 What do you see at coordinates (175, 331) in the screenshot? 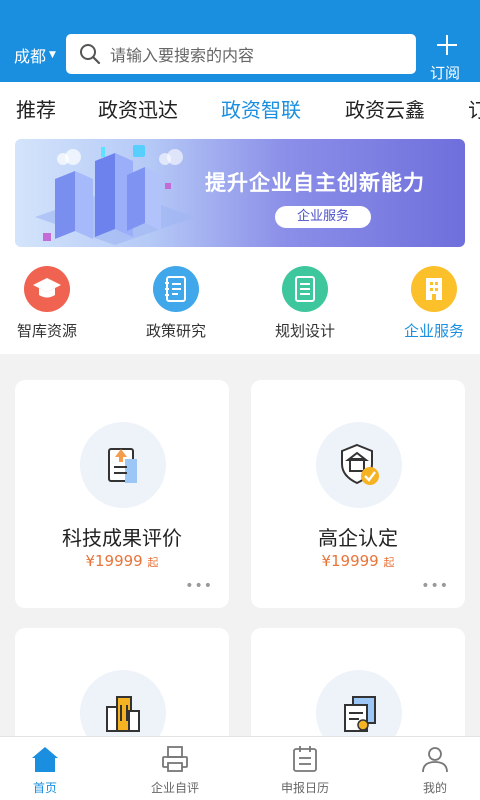
I see `category-label: 政策研究` at bounding box center [175, 331].